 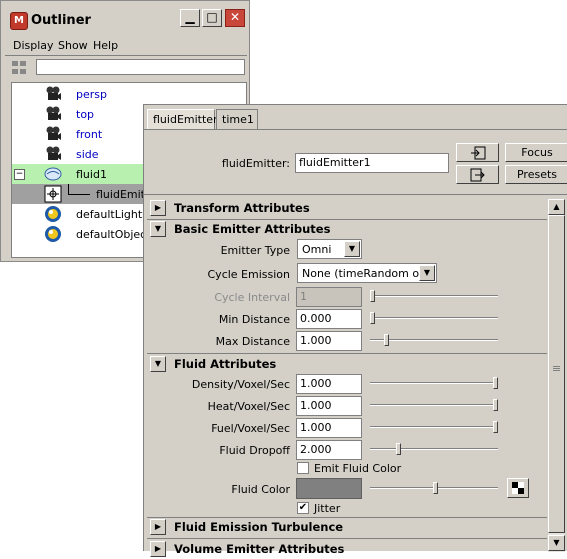 I want to click on collapse-toggle: −, so click(x=19, y=174).